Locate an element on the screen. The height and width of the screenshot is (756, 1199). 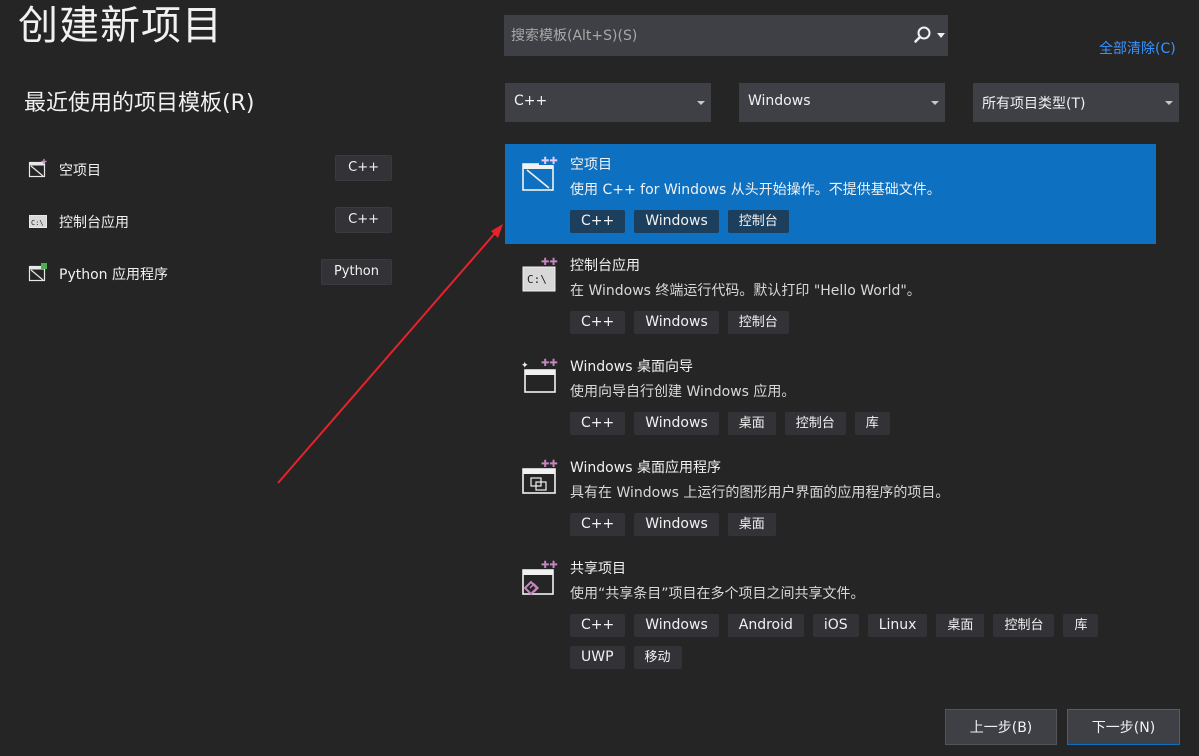
back-button: 上一步(B) is located at coordinates (1001, 727).